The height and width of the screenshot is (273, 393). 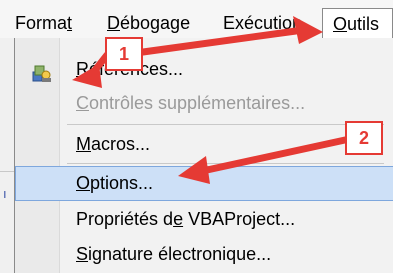 I want to click on arrow-1-shaft, so click(x=219, y=41).